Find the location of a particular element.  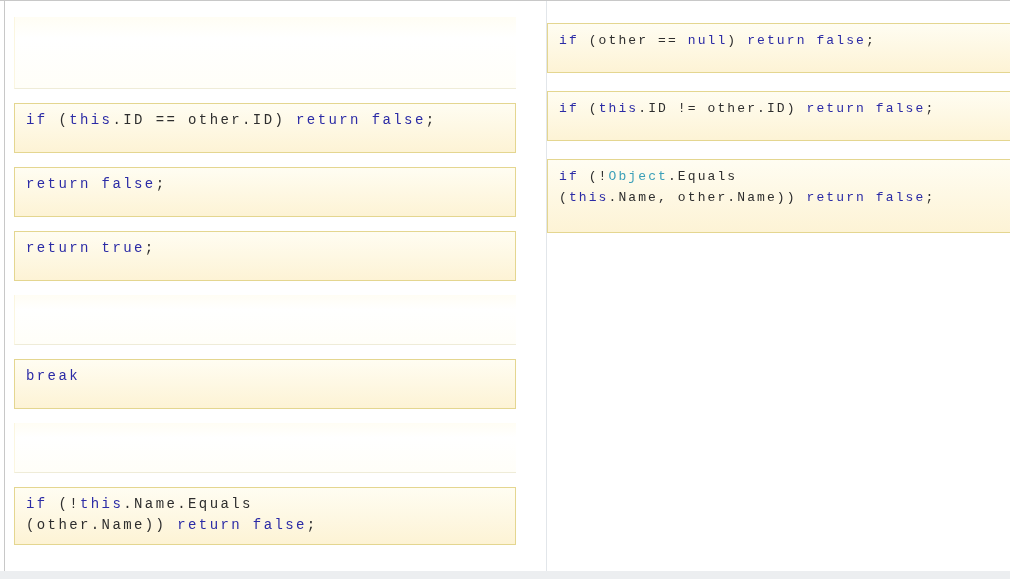

code-block: return true; is located at coordinates (265, 256).